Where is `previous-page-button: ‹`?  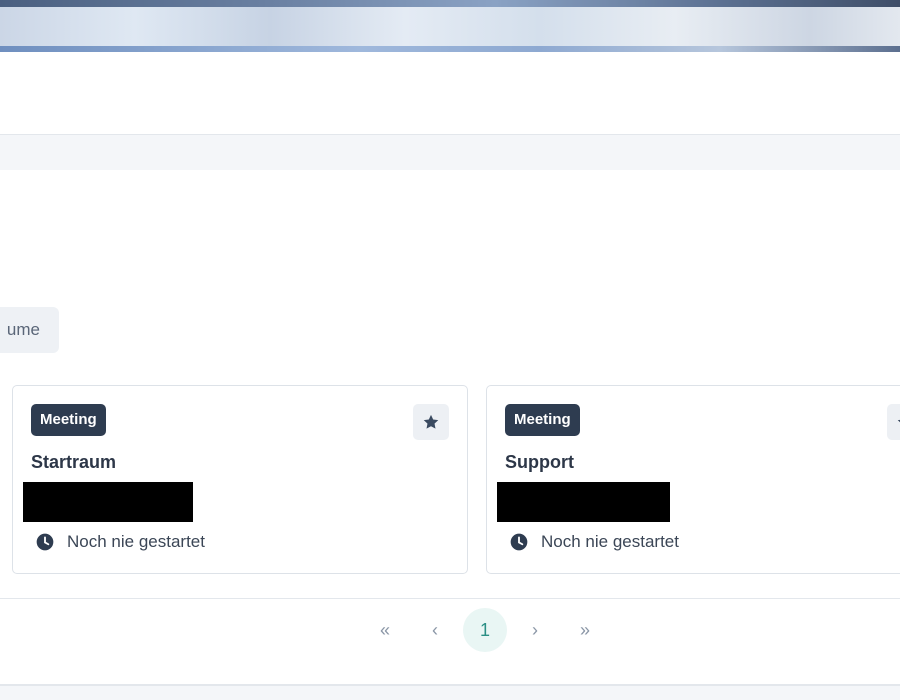 previous-page-button: ‹ is located at coordinates (435, 630).